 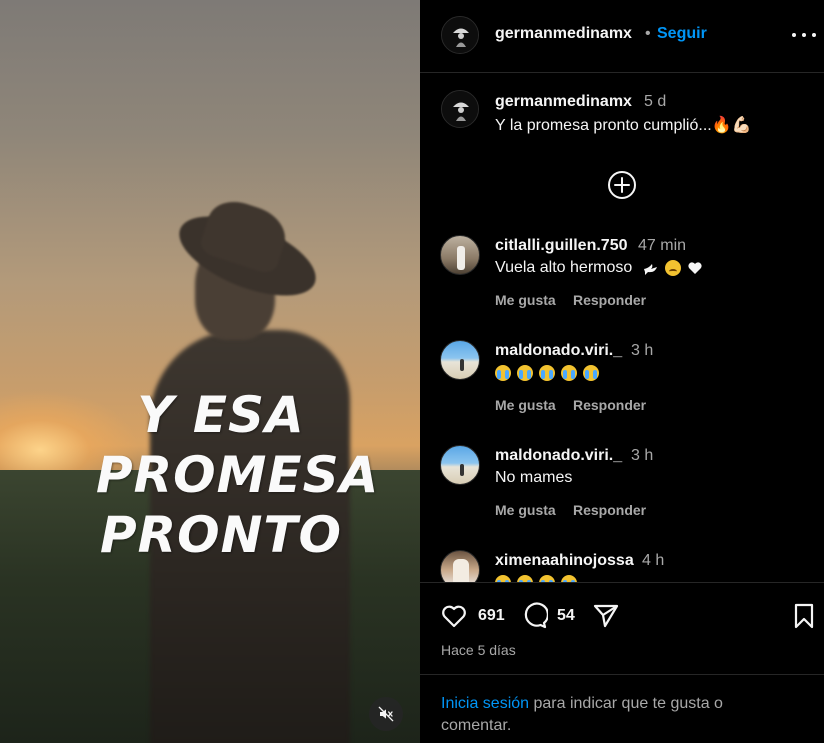 I want to click on dove-icon, so click(x=650, y=269).